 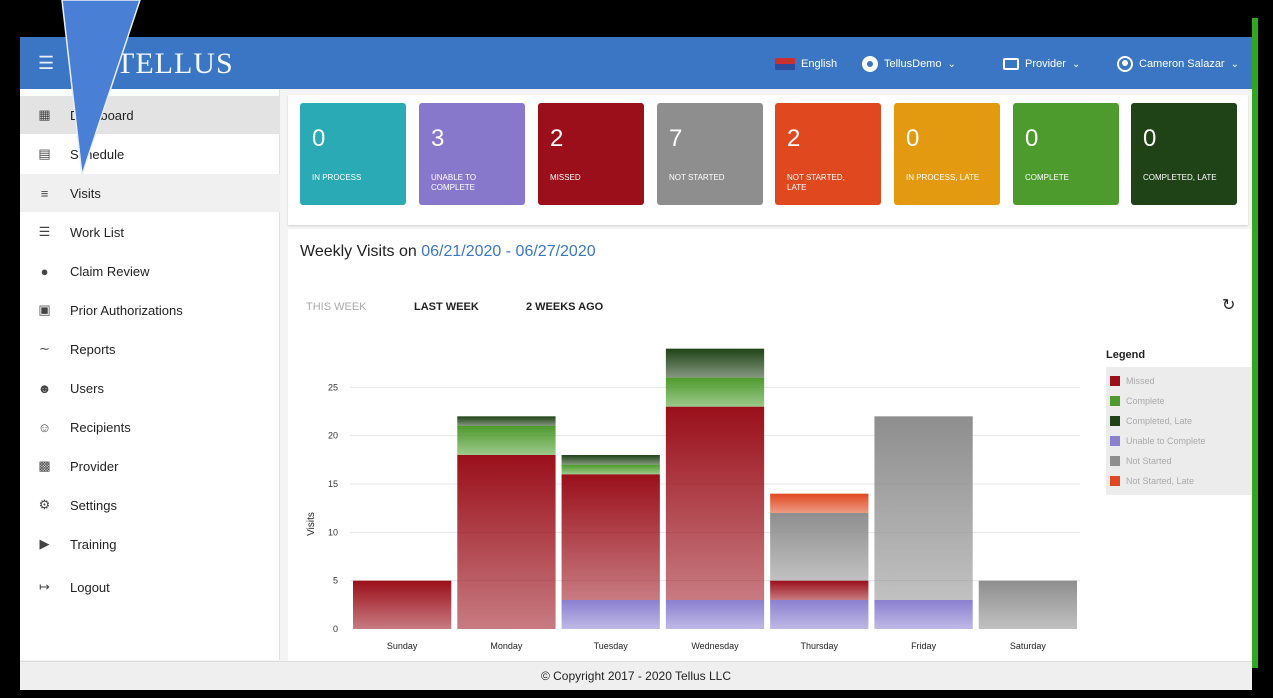 What do you see at coordinates (93, 505) in the screenshot?
I see `sidebar-item-label: Settings` at bounding box center [93, 505].